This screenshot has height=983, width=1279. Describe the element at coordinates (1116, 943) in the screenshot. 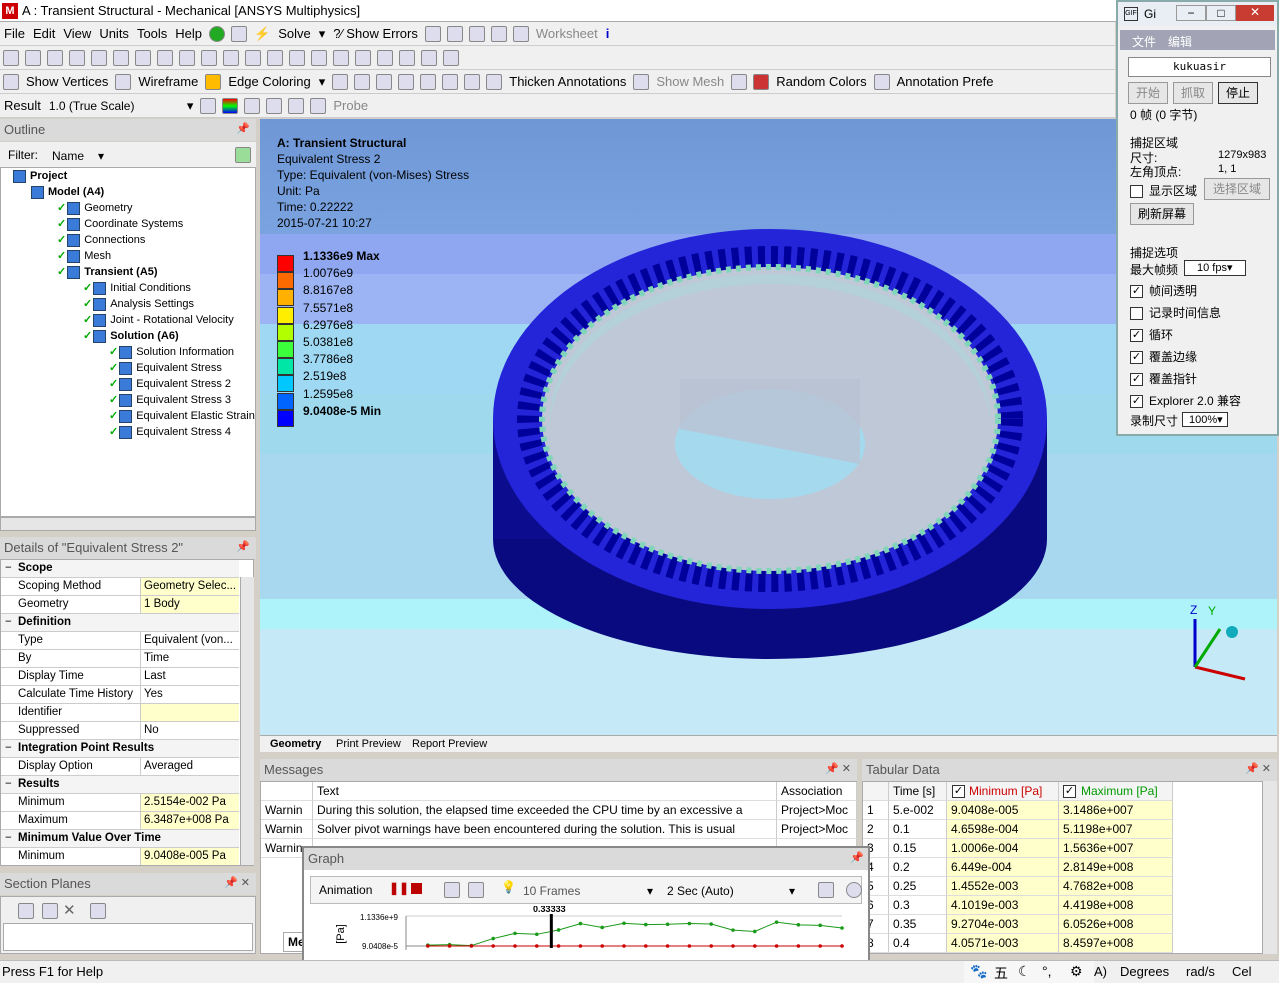

I see `table-cell: 8.4597e+008` at that location.